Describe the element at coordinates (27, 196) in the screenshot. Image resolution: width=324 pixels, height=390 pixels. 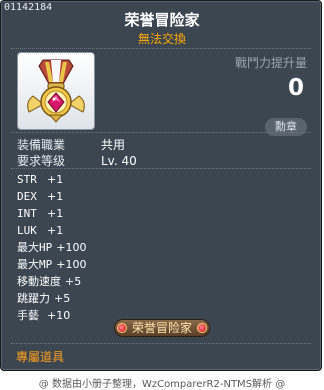
I see `stat-label: DEX` at that location.